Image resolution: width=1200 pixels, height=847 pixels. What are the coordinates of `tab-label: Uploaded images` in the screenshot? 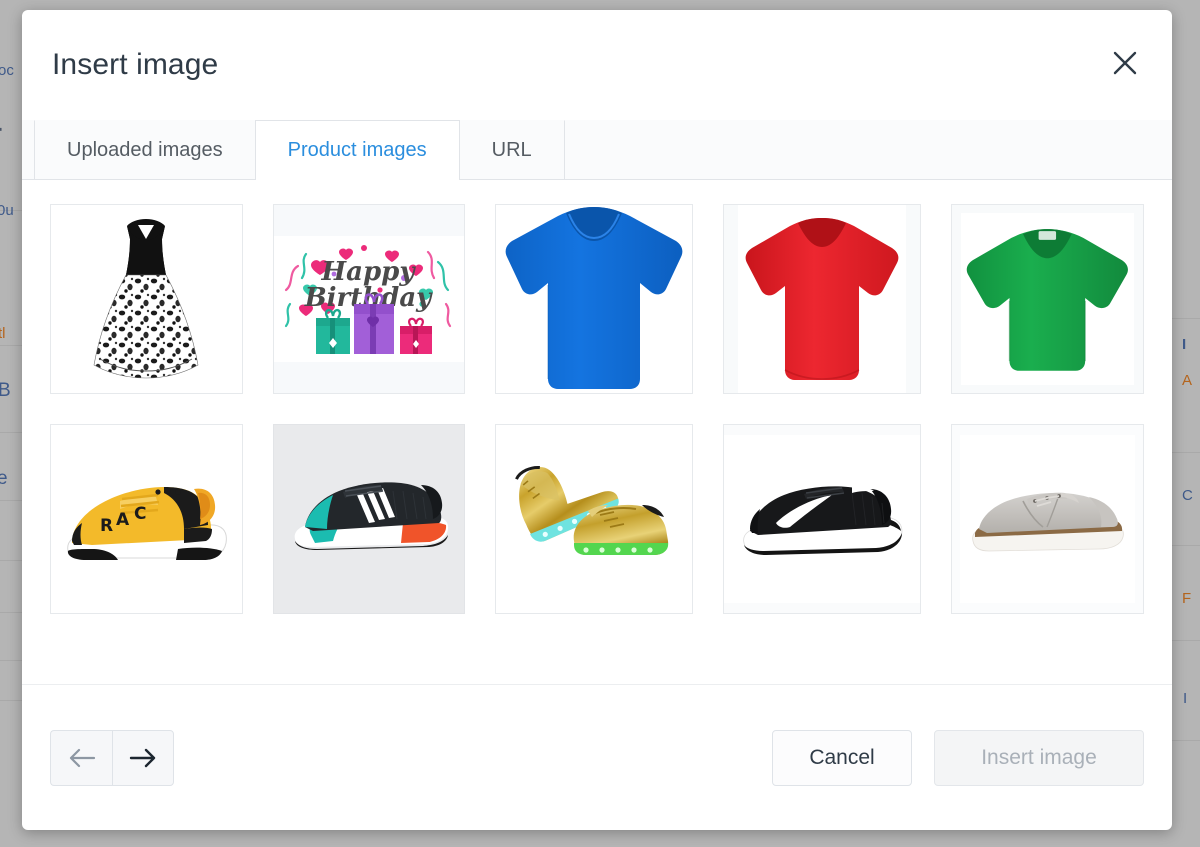 It's located at (145, 149).